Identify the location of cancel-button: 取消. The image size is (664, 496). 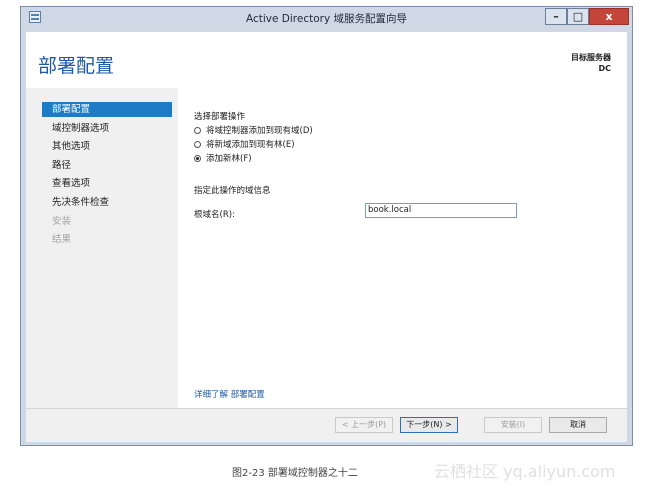
(578, 425).